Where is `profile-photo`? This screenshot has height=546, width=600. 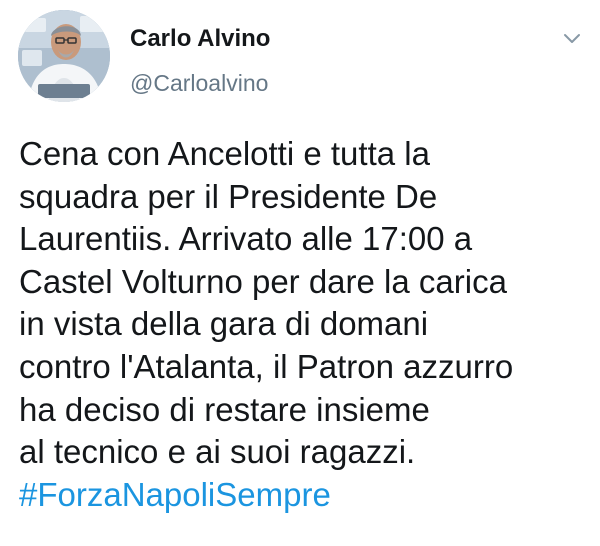 profile-photo is located at coordinates (64, 56).